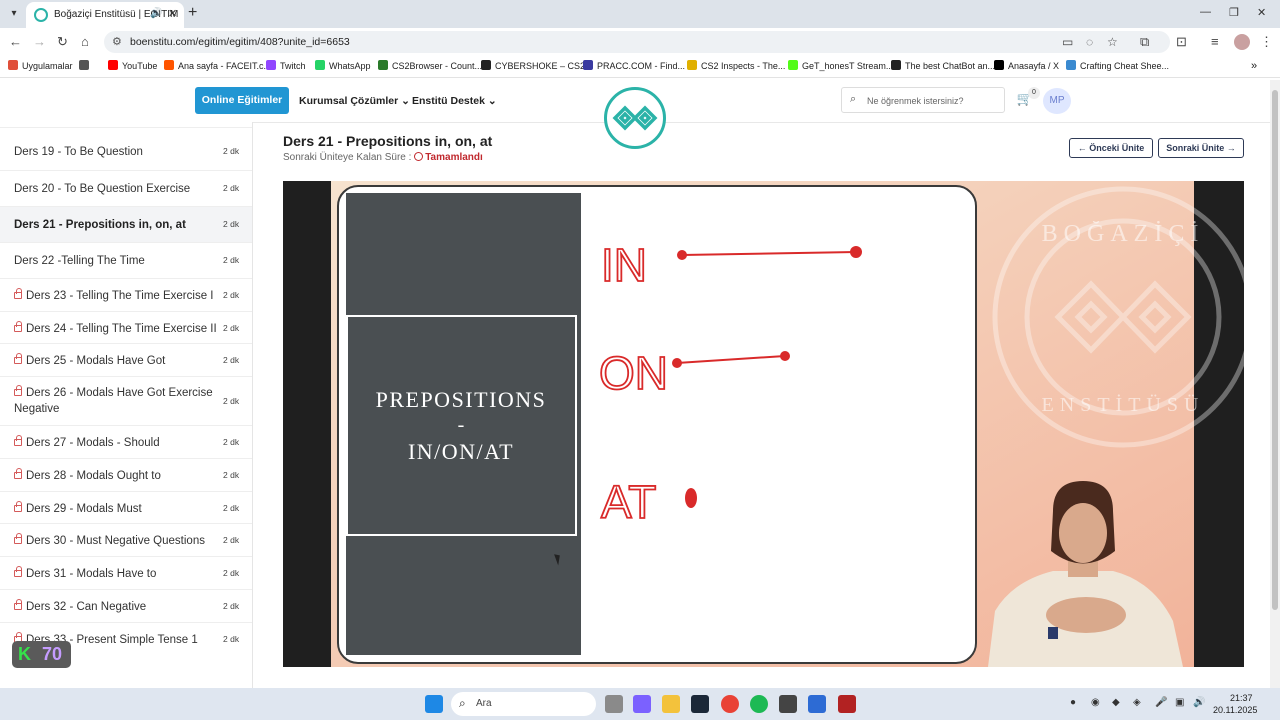 Image resolution: width=1280 pixels, height=720 pixels. Describe the element at coordinates (105, 15) in the screenshot. I see `browser-tab-active: Boğaziçi Enstitüsü | EGITIM 🔊 ✕` at that location.